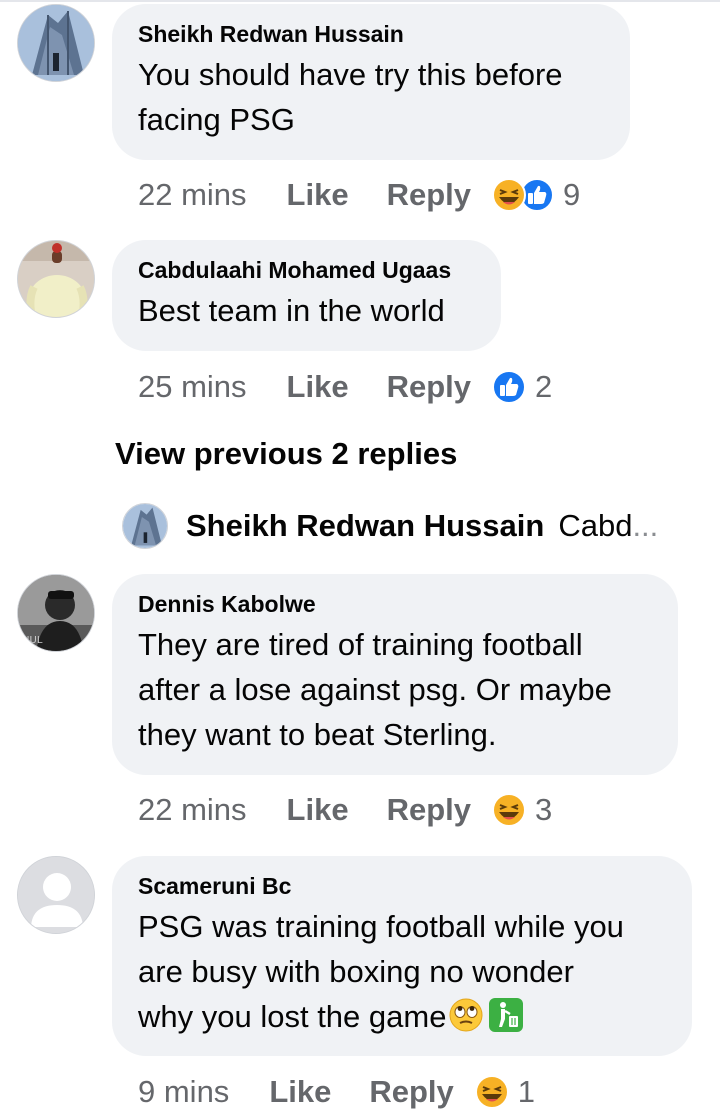 This screenshot has width=720, height=1112. I want to click on comment-text-line: You should have try this before, so click(350, 74).